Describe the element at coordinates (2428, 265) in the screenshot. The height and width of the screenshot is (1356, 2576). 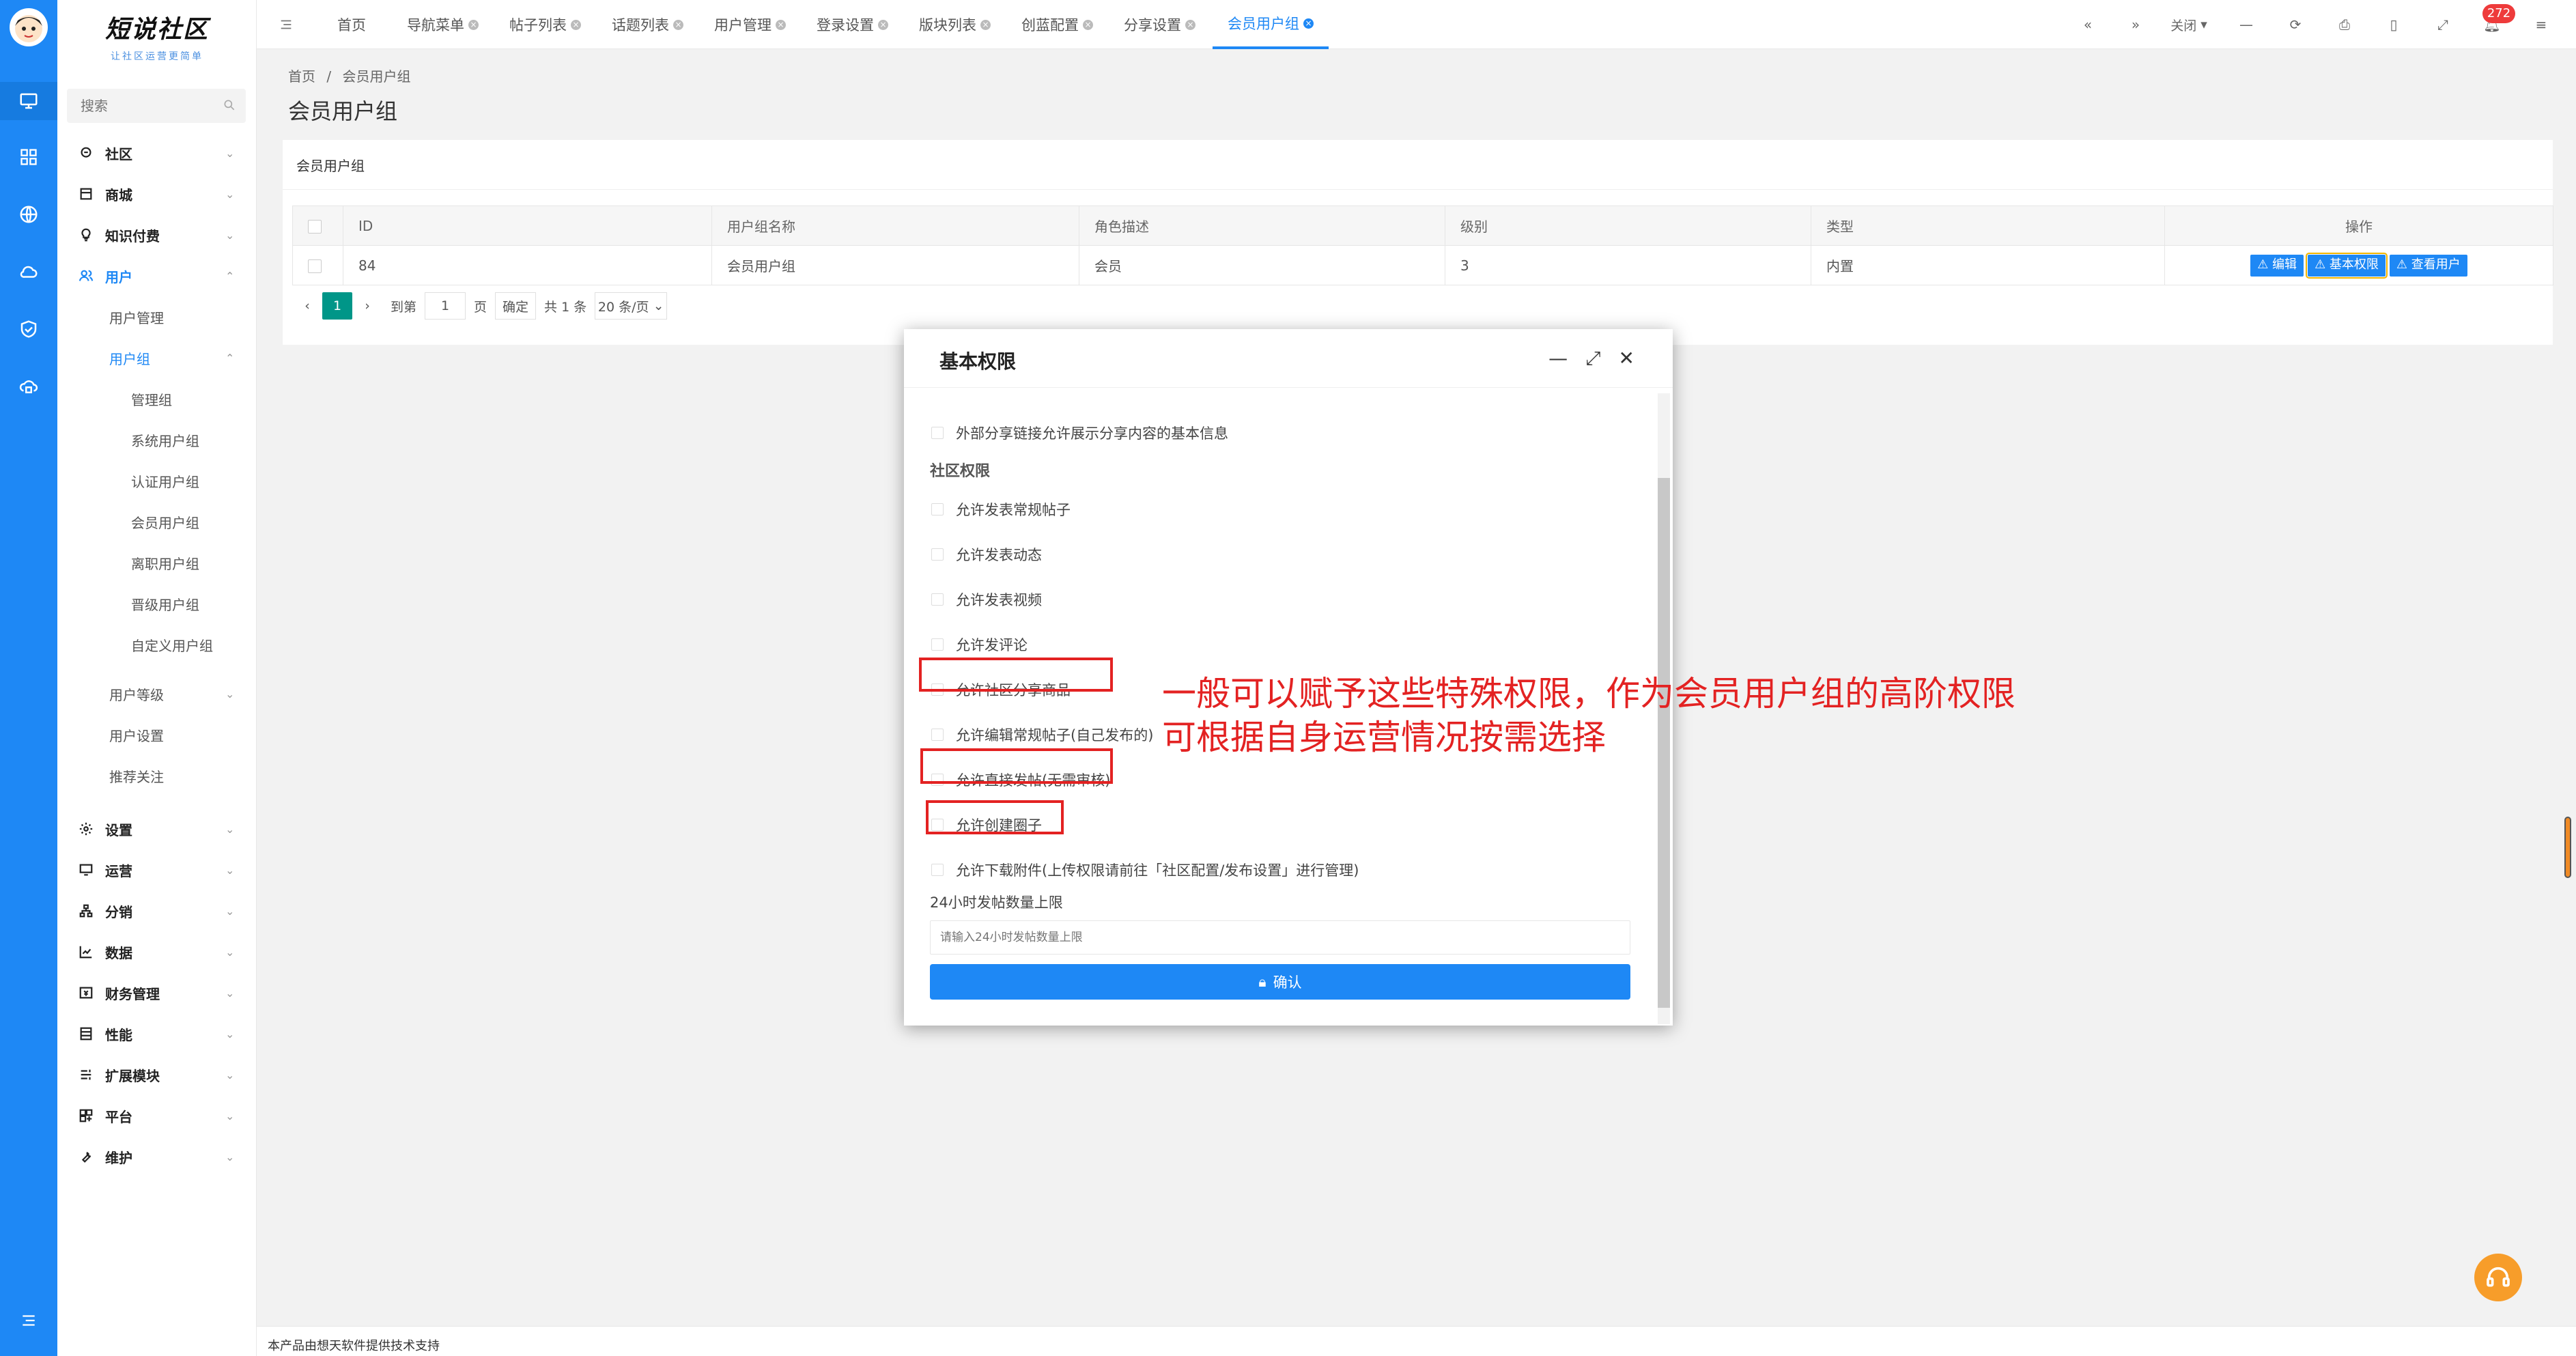
I see `view-users-button: ⚠ 查看用户` at that location.